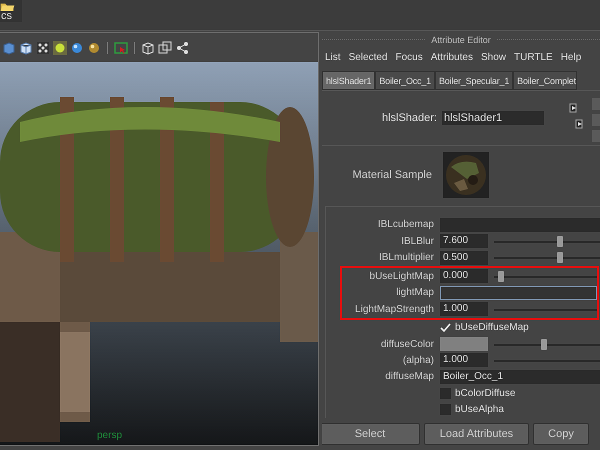 The image size is (600, 450). Describe the element at coordinates (464, 241) in the screenshot. I see `value-field: 7.600` at that location.